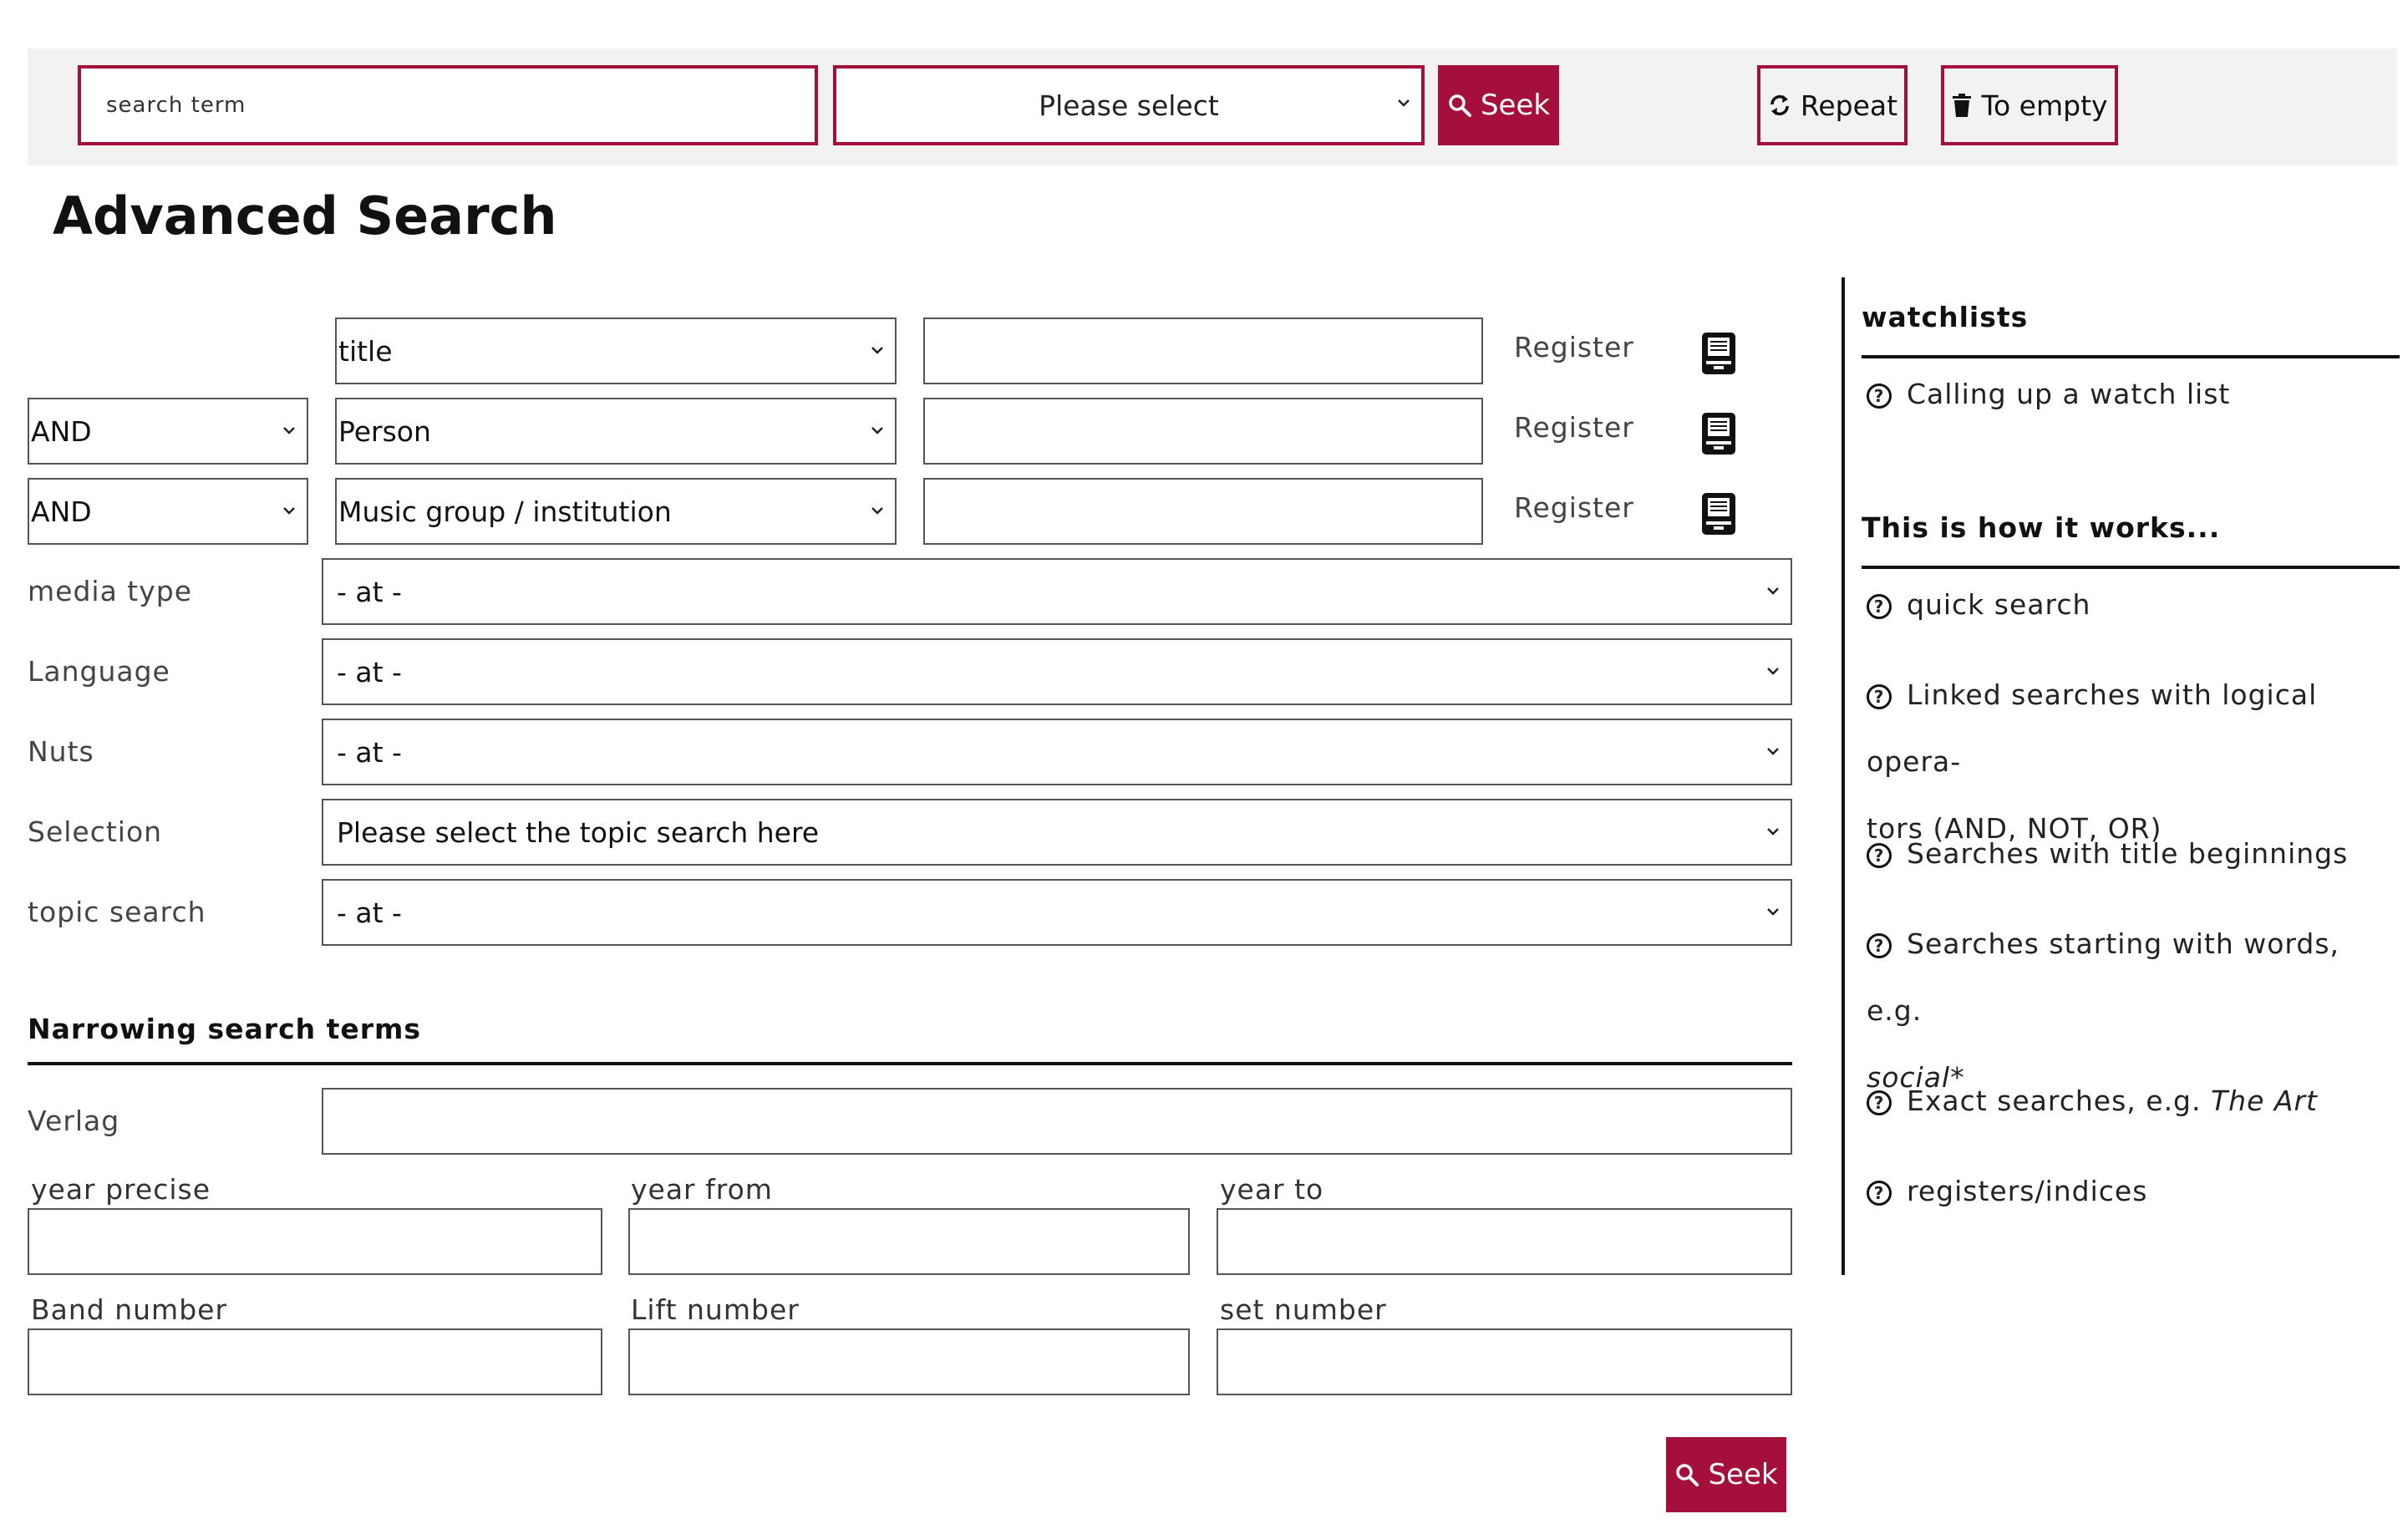 The height and width of the screenshot is (1529, 2408). I want to click on help-exact-search-example: The Art, so click(2264, 1101).